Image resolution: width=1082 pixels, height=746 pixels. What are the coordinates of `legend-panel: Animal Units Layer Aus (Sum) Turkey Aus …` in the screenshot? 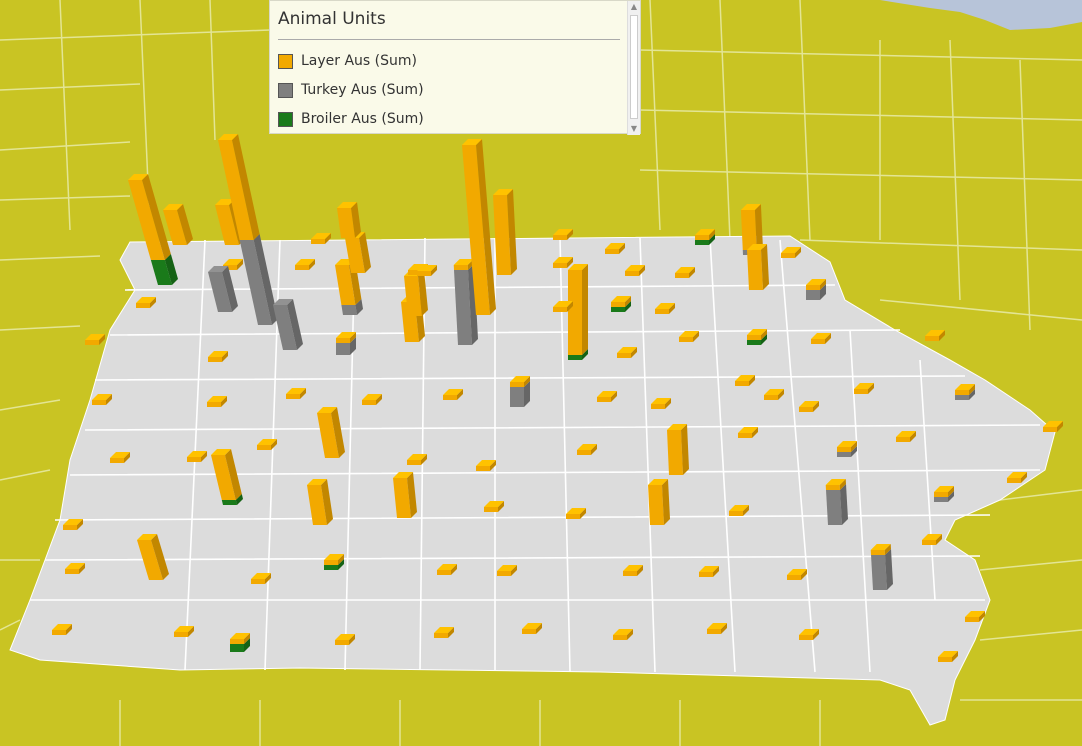 It's located at (455, 67).